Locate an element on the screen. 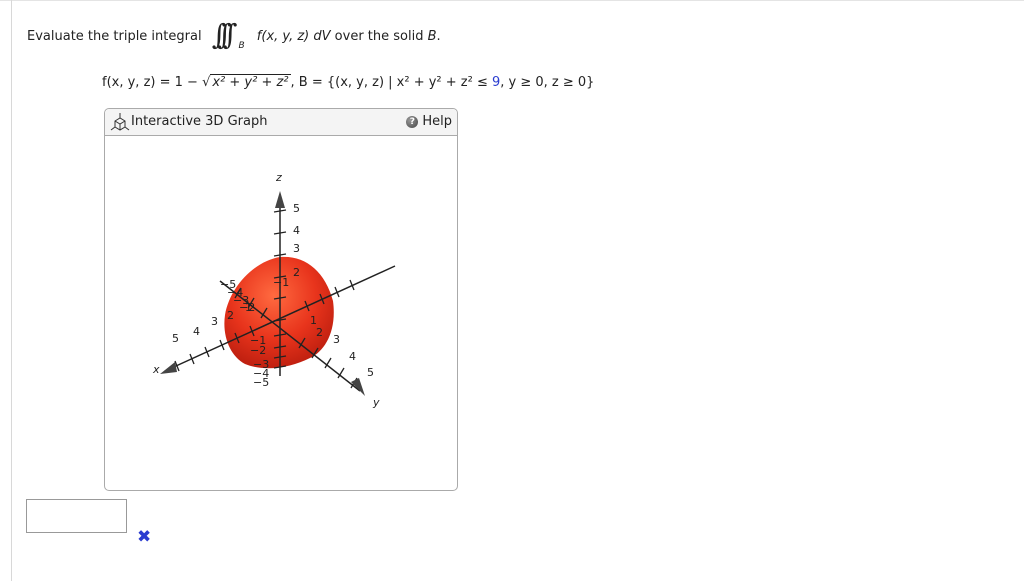 Image resolution: width=1024 pixels, height=581 pixels. panel-header: Interactive 3D Graph ? Help is located at coordinates (281, 122).